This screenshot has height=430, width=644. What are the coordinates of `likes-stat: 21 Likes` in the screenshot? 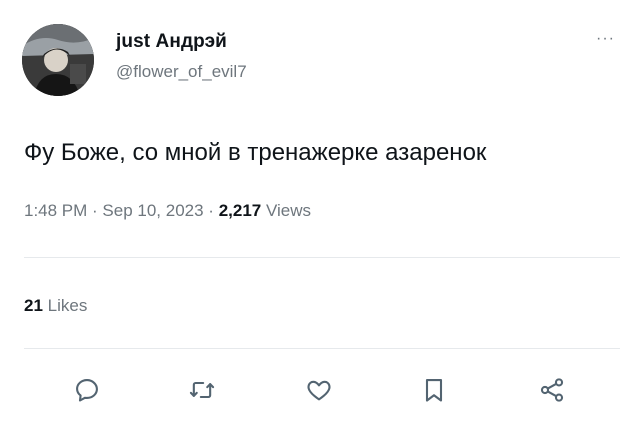 It's located at (55, 306).